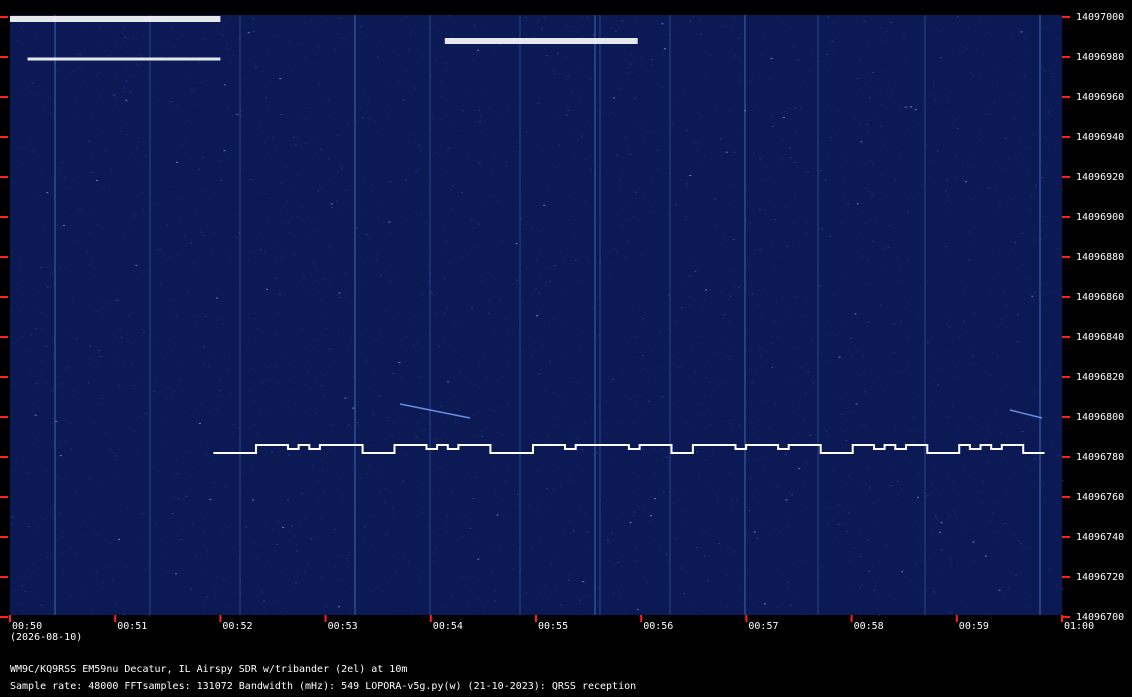 This screenshot has width=1132, height=697. Describe the element at coordinates (1100, 177) in the screenshot. I see `y-tick-label: 14096920` at that location.